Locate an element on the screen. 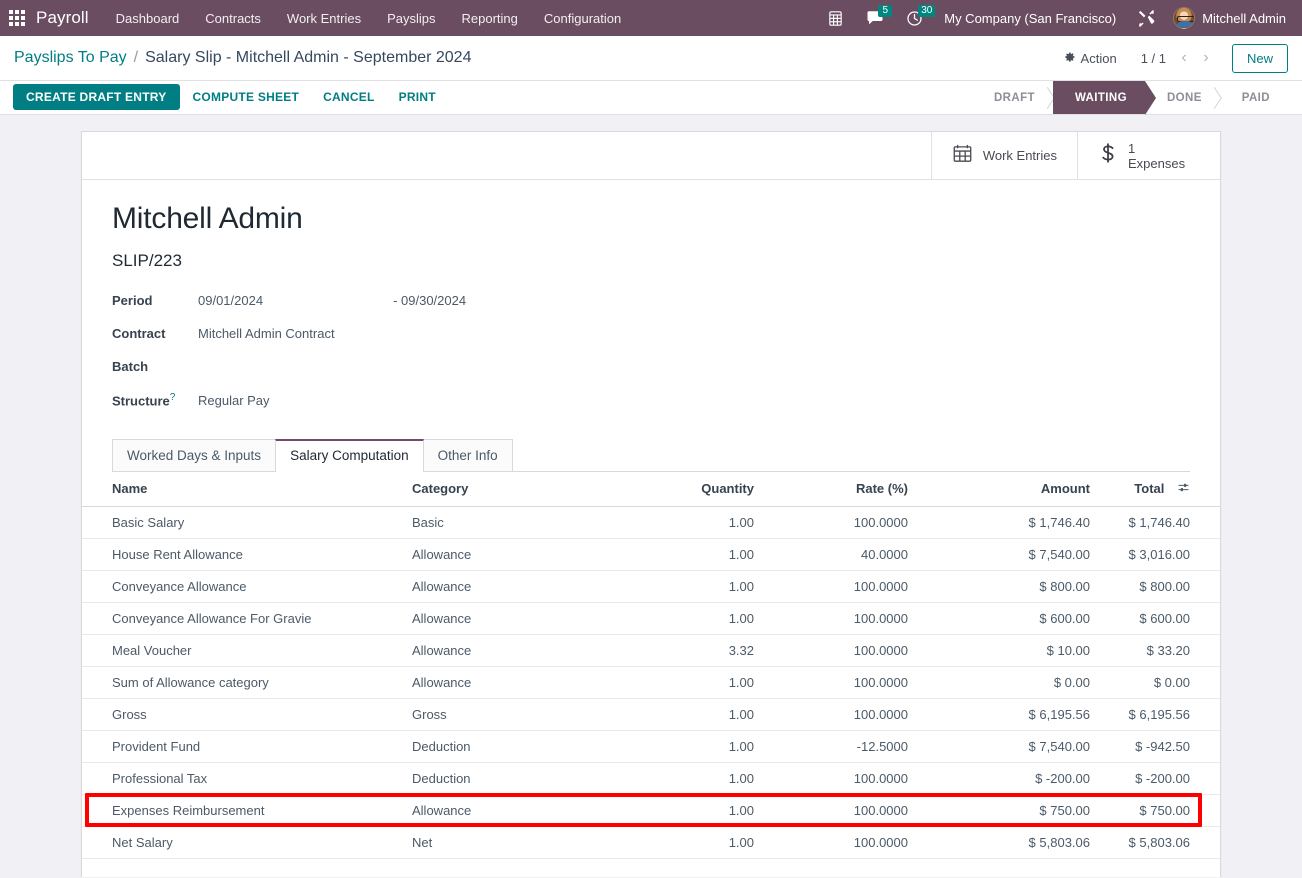 The height and width of the screenshot is (878, 1302). clock-icon: 30 is located at coordinates (915, 18).